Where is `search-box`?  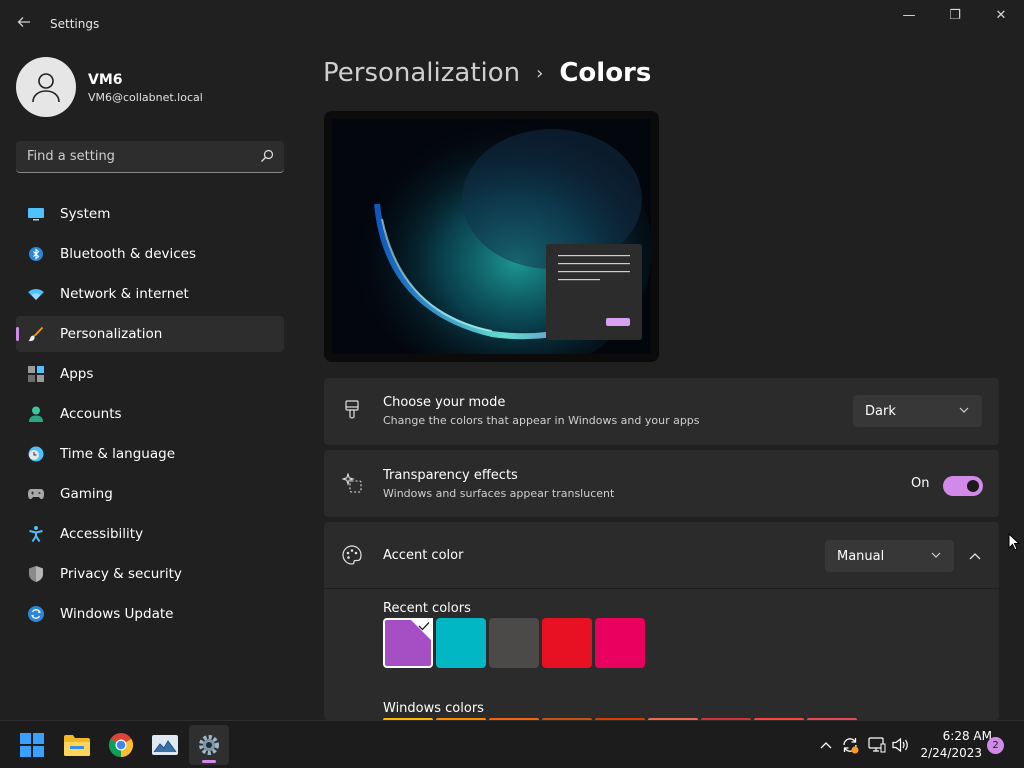 search-box is located at coordinates (150, 157).